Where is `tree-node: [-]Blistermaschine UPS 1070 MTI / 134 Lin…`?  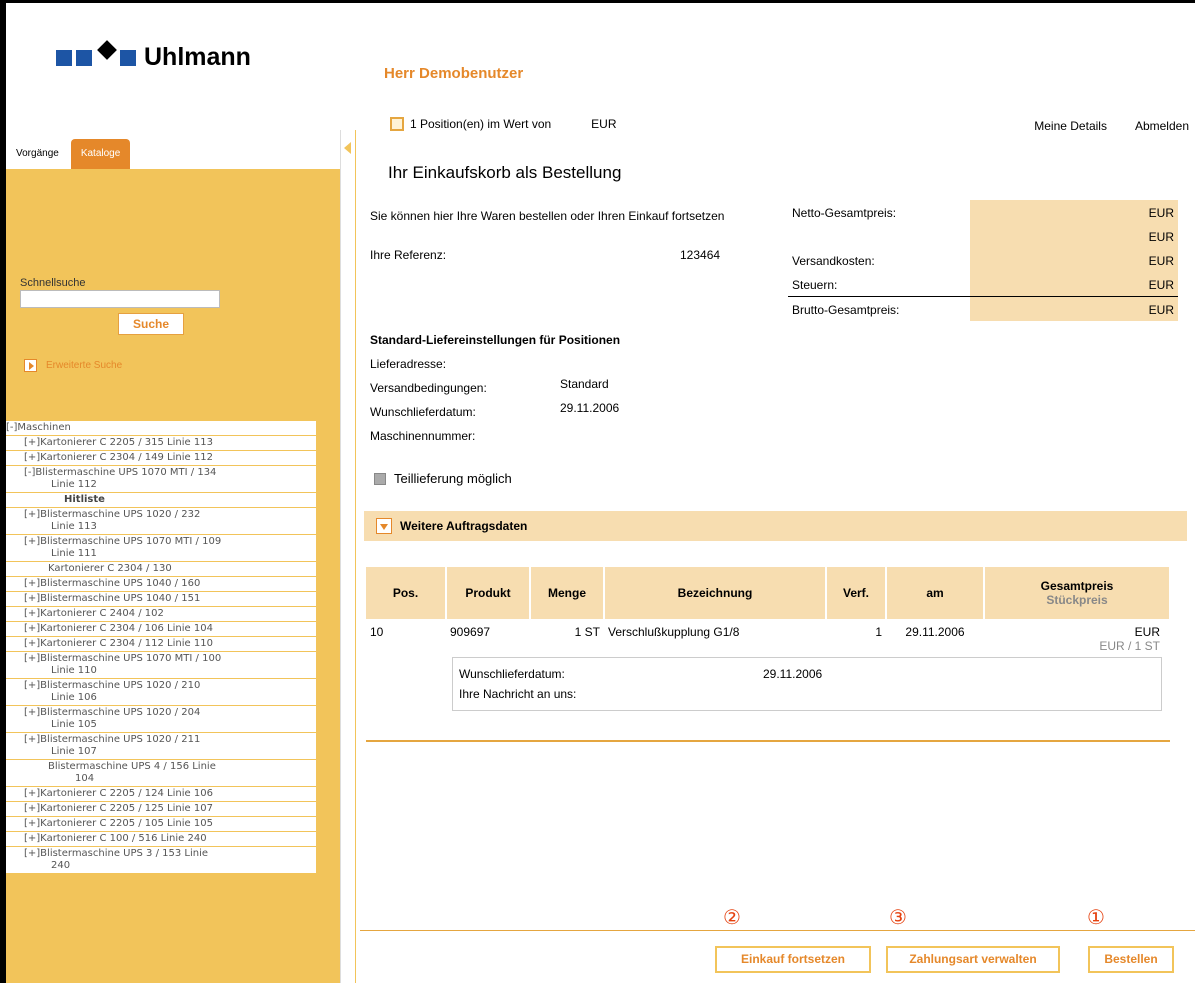
tree-node: [-]Blistermaschine UPS 1070 MTI / 134 Lin… is located at coordinates (161, 479).